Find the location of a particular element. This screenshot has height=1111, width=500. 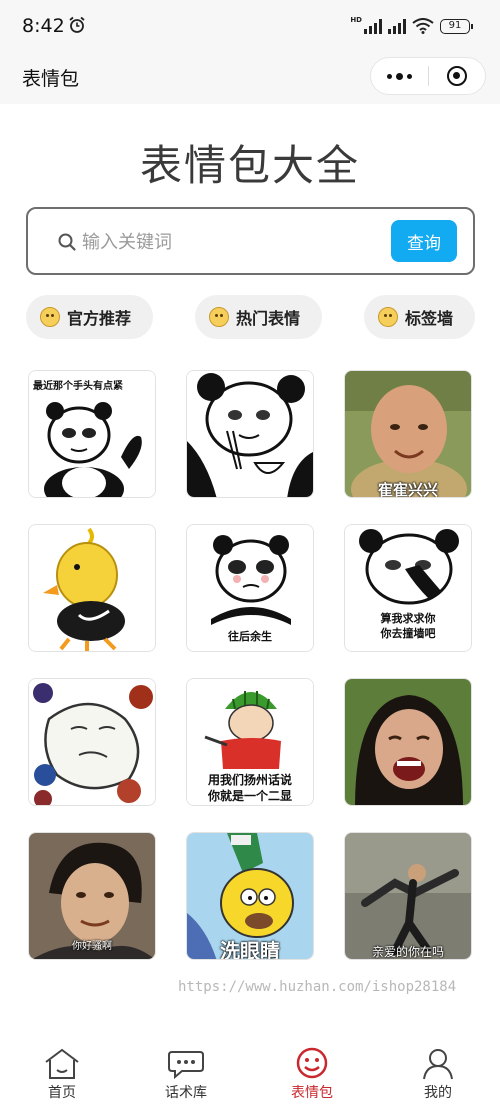

panda-chopsticks-meme-image is located at coordinates (250, 434).